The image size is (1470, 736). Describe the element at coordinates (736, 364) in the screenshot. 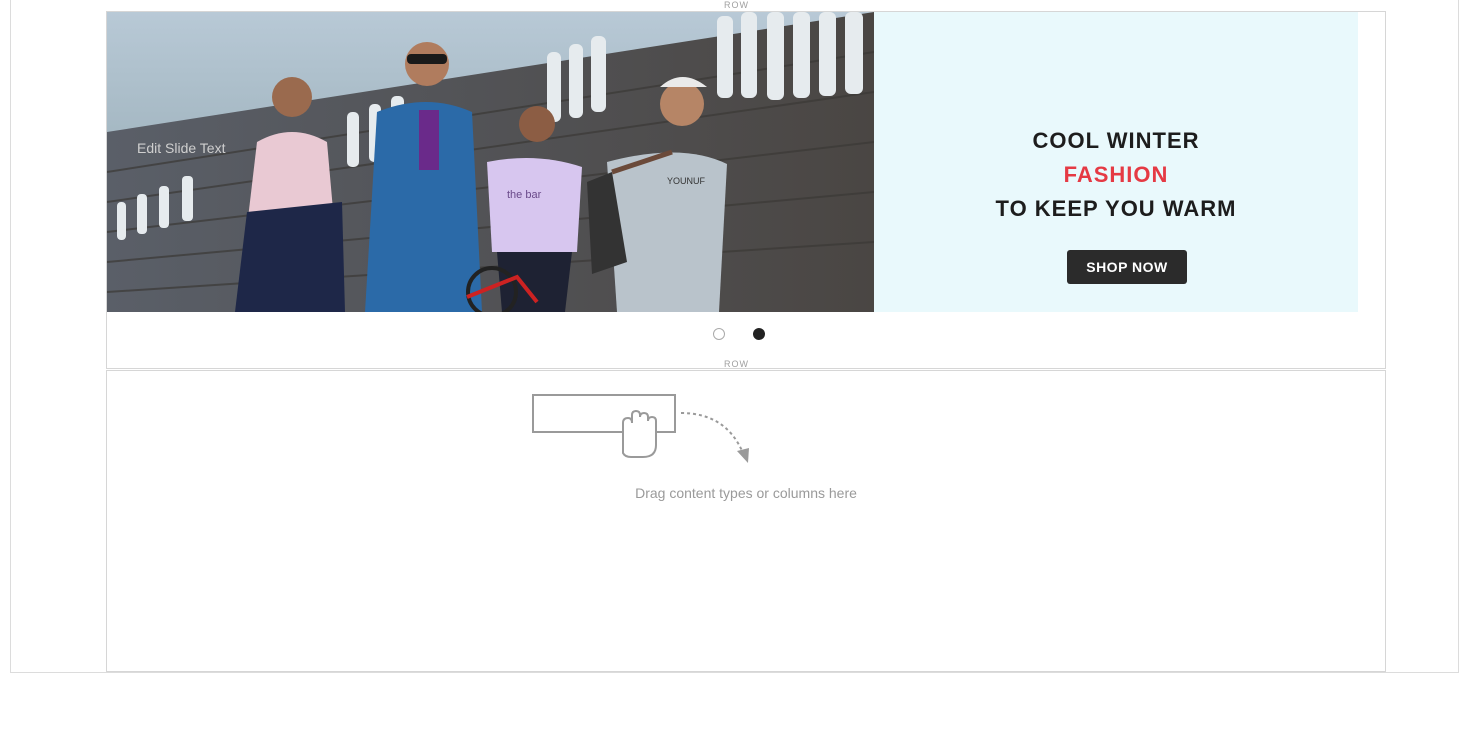

I see `row-label-2: ROW` at that location.